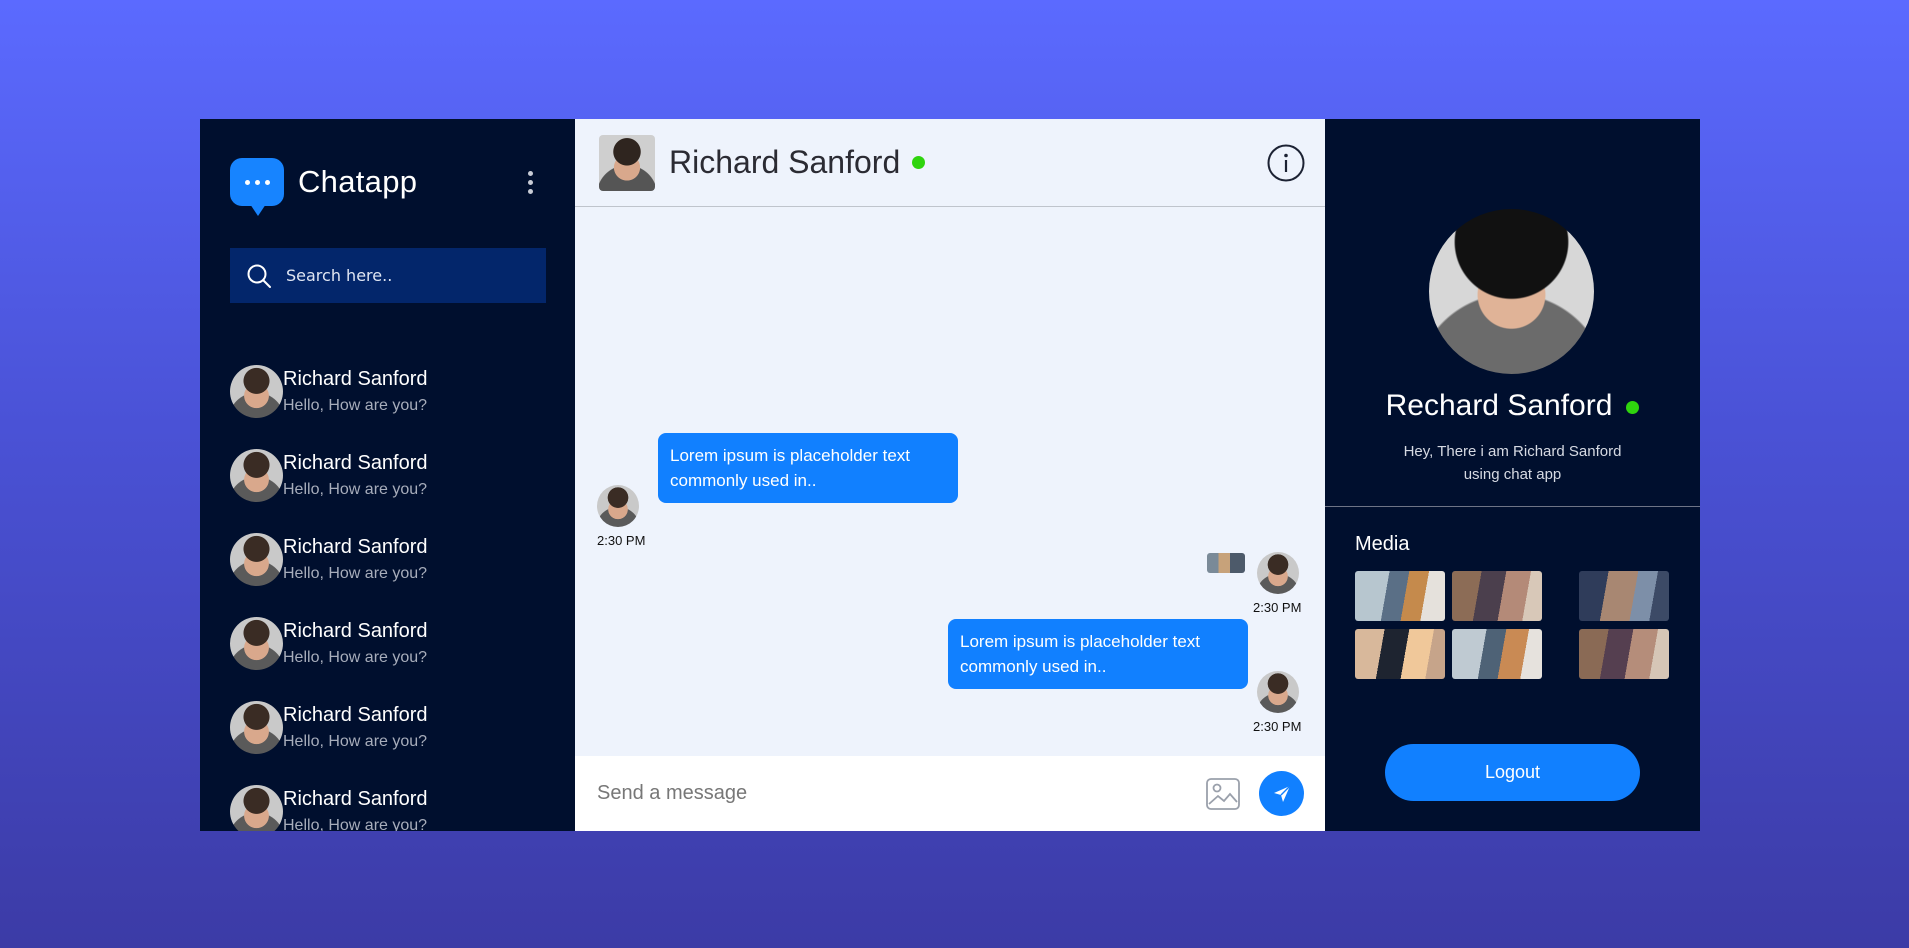  What do you see at coordinates (406, 275) in the screenshot?
I see `search-input` at bounding box center [406, 275].